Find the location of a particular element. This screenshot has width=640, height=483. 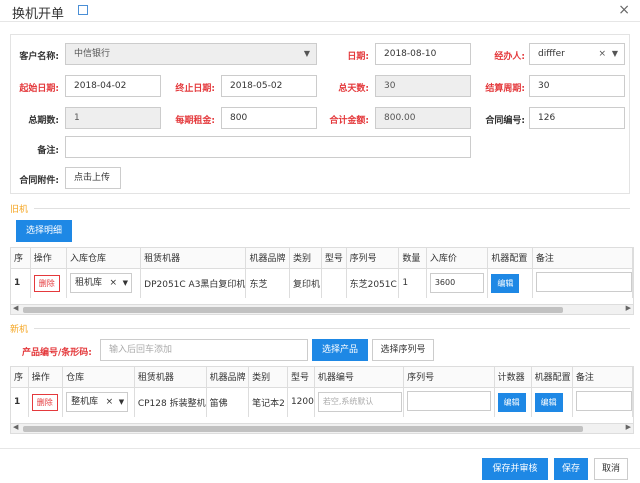

warehouse-value: 整机库 is located at coordinates (85, 402).